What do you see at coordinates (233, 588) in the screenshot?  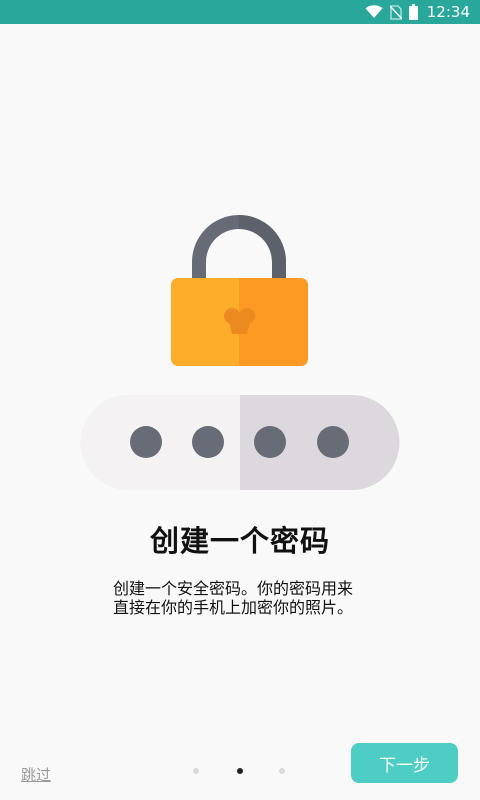 I see `description-line: 创建一个安全密码。你的密码用来` at bounding box center [233, 588].